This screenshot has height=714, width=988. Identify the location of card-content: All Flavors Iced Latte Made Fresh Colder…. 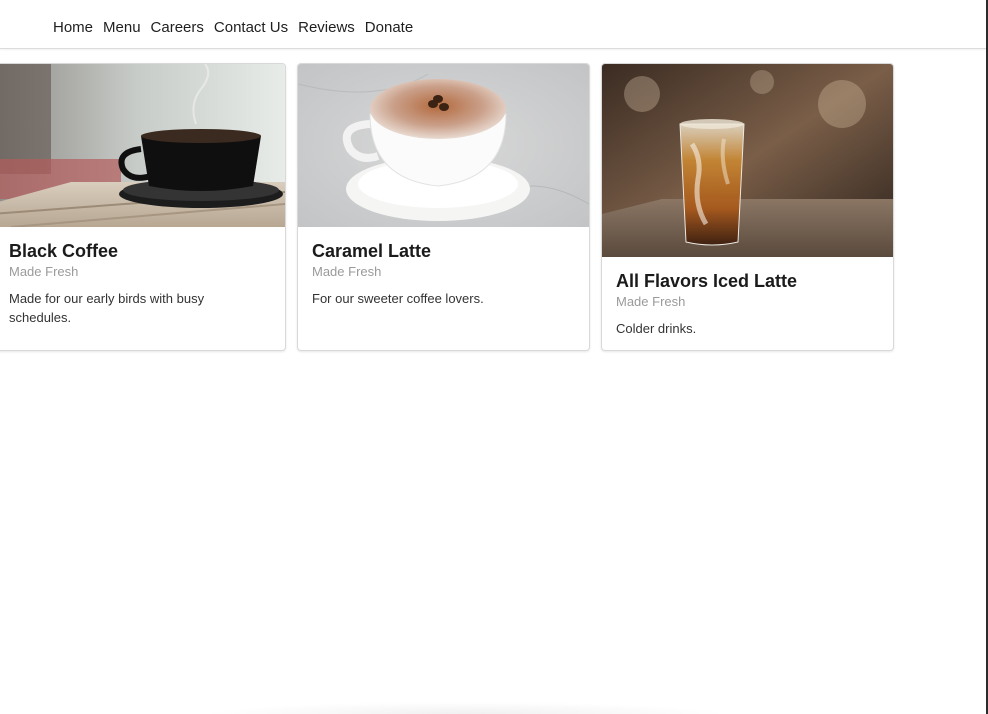
(747, 297).